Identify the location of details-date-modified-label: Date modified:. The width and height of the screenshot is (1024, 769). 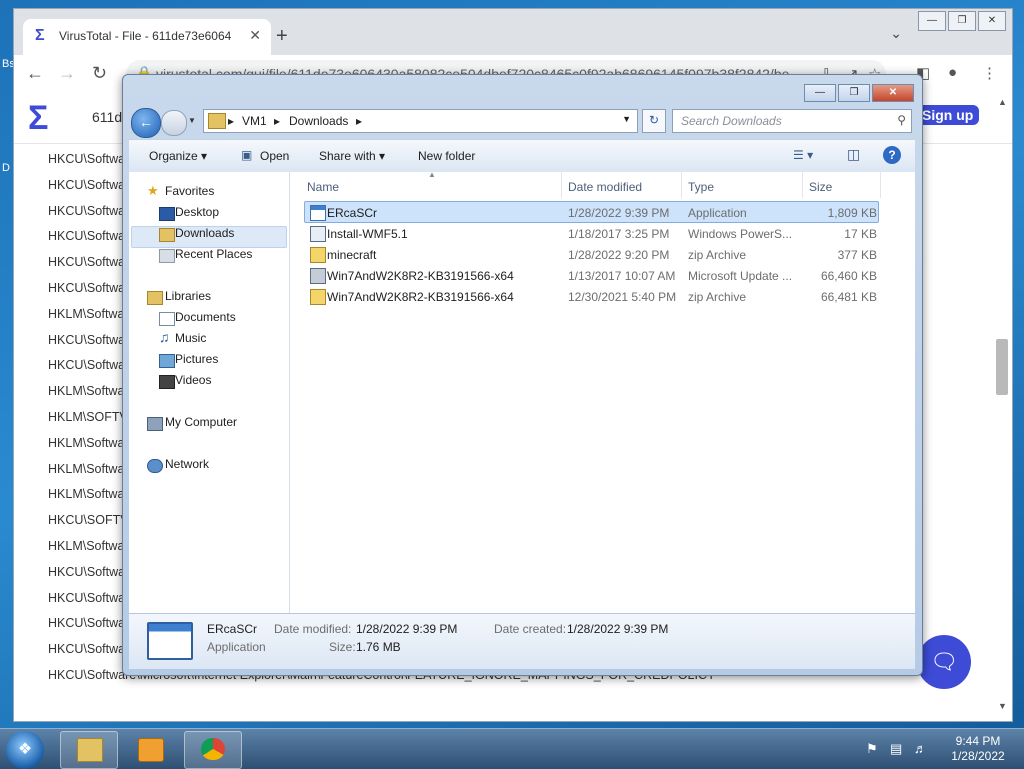
(313, 629).